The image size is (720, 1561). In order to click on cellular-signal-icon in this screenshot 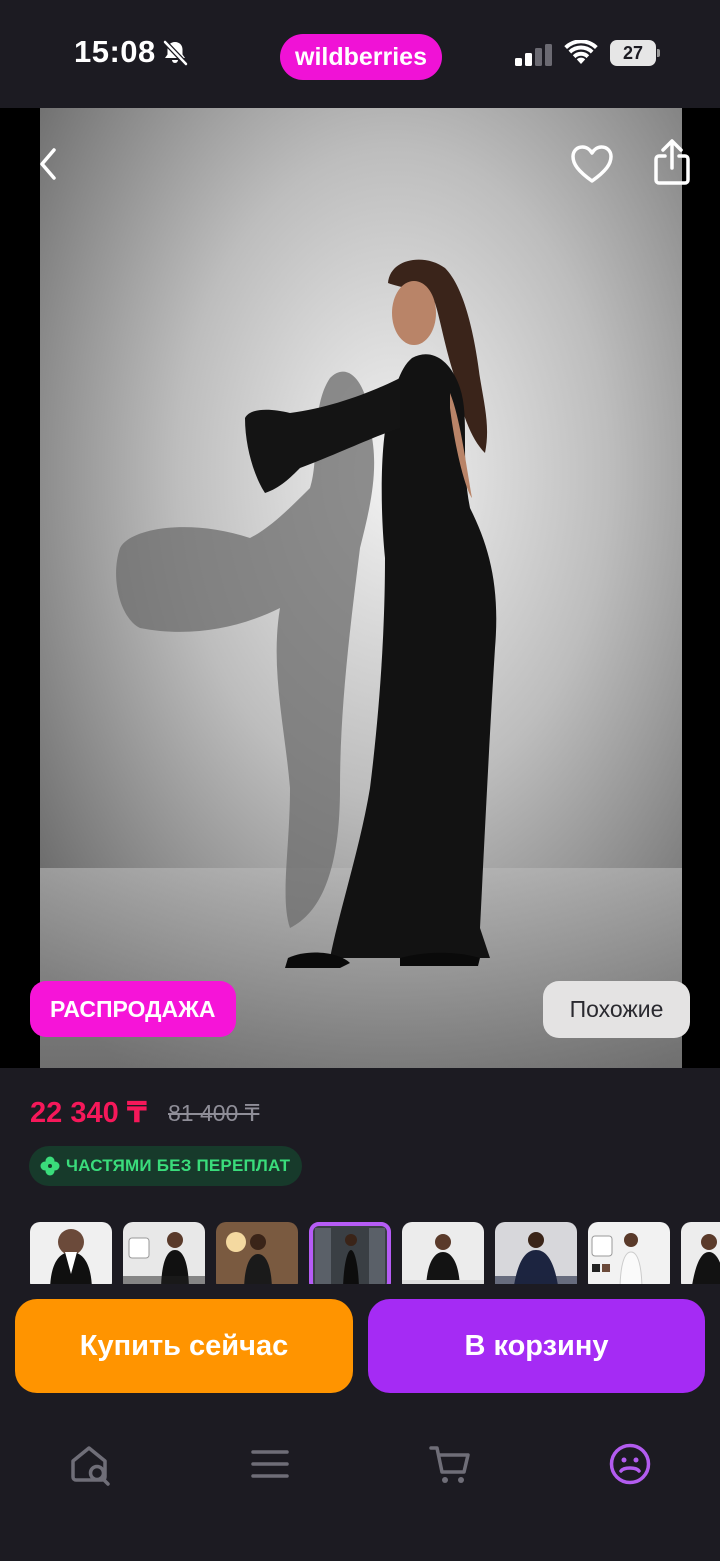, I will do `click(533, 55)`.